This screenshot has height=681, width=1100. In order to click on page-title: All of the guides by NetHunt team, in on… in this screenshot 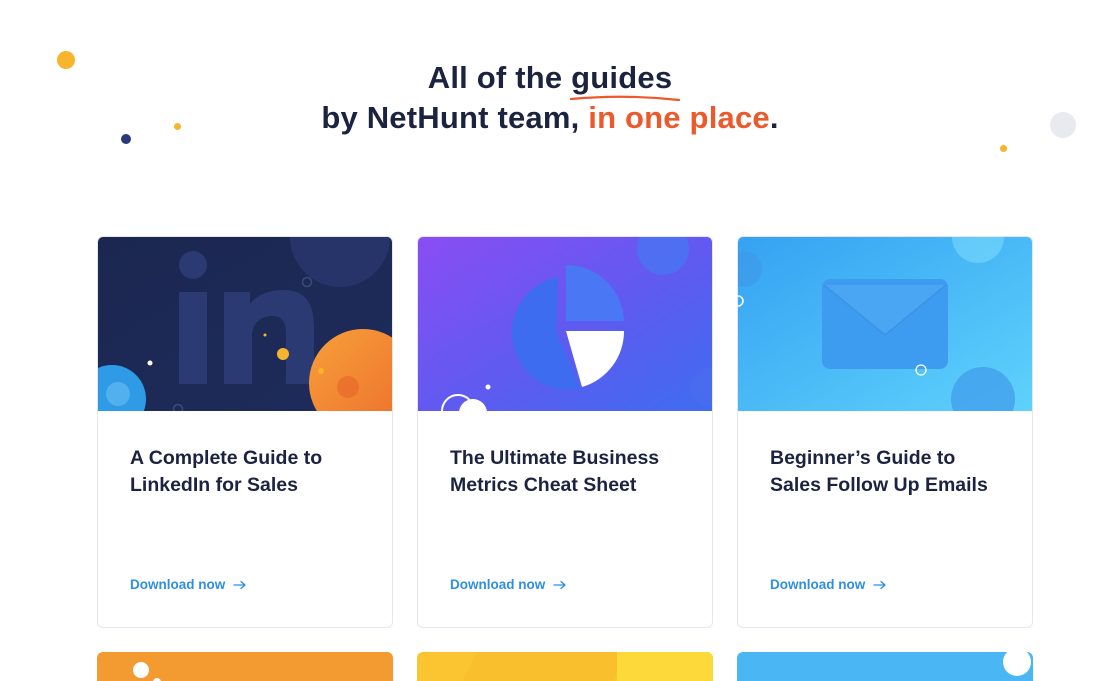, I will do `click(550, 98)`.